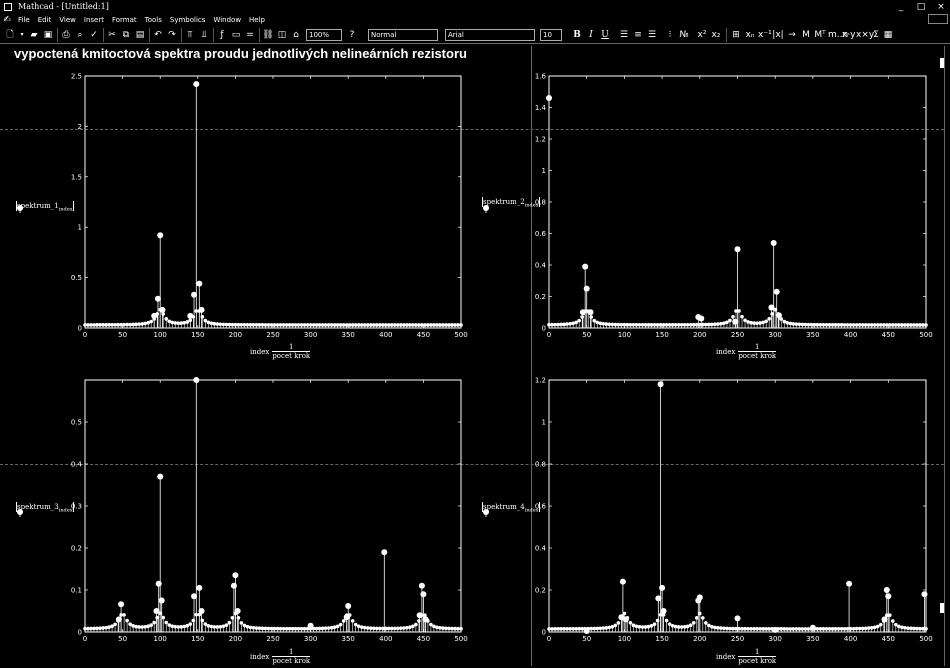  What do you see at coordinates (122, 639) in the screenshot?
I see `x-tick-label-3: 50` at bounding box center [122, 639].